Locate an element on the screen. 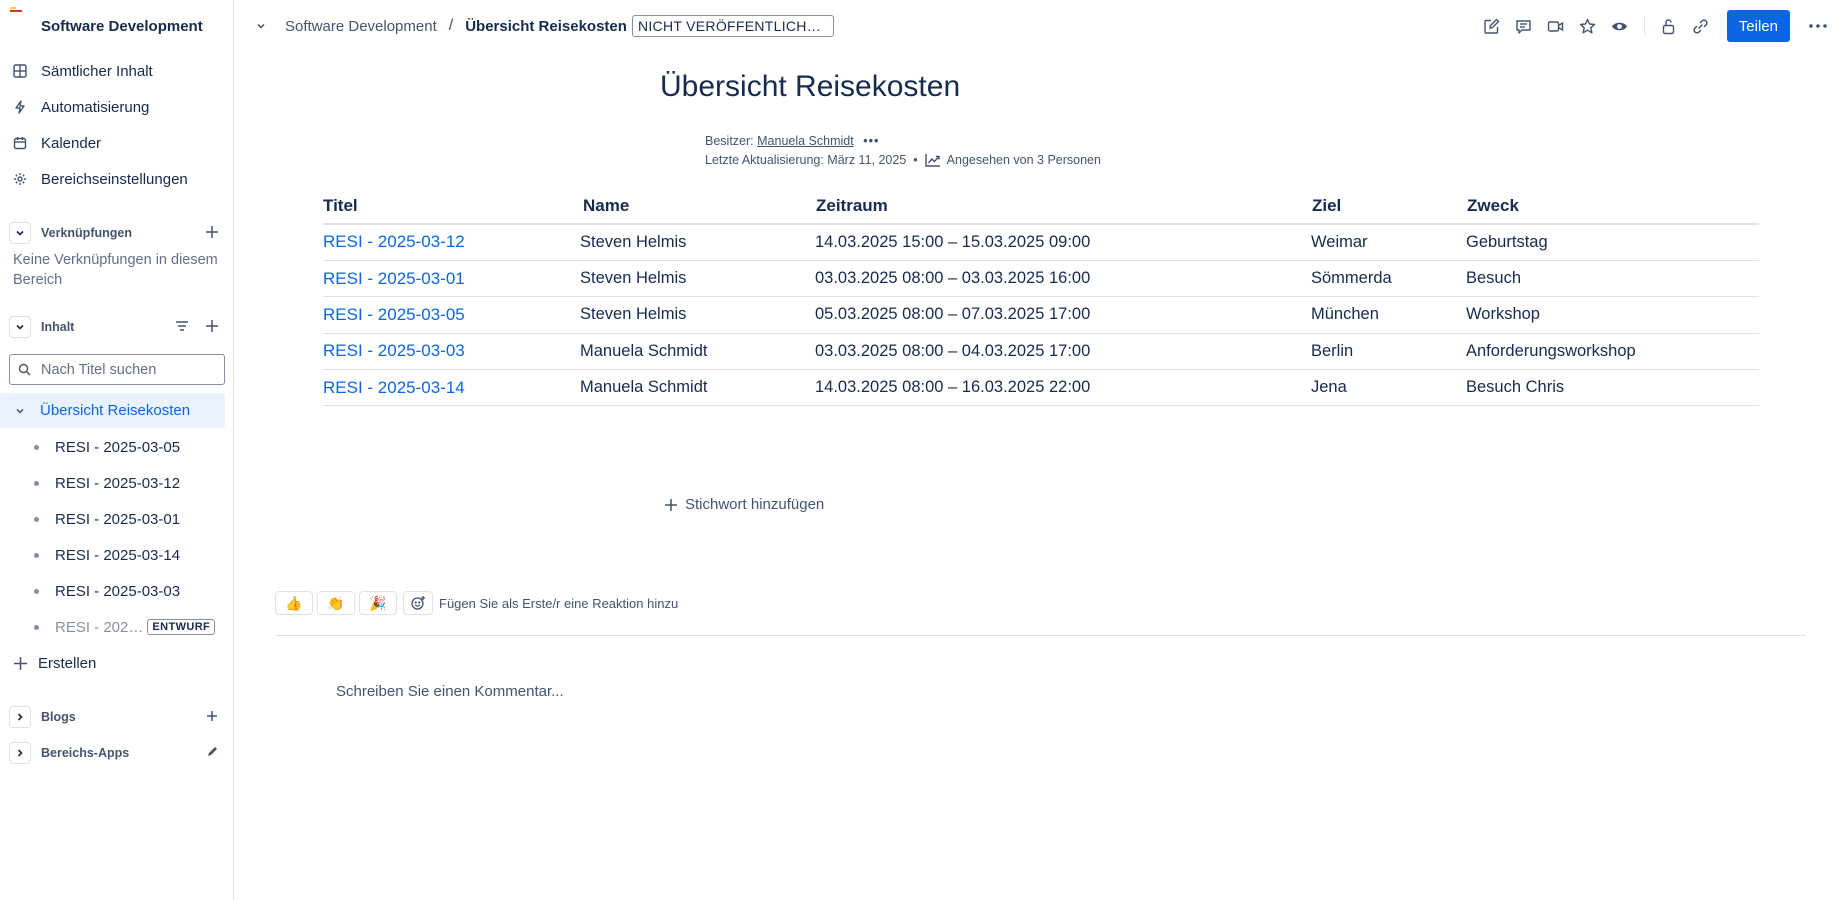 This screenshot has width=1840, height=900. breadcrumb-space: Software Development is located at coordinates (361, 26).